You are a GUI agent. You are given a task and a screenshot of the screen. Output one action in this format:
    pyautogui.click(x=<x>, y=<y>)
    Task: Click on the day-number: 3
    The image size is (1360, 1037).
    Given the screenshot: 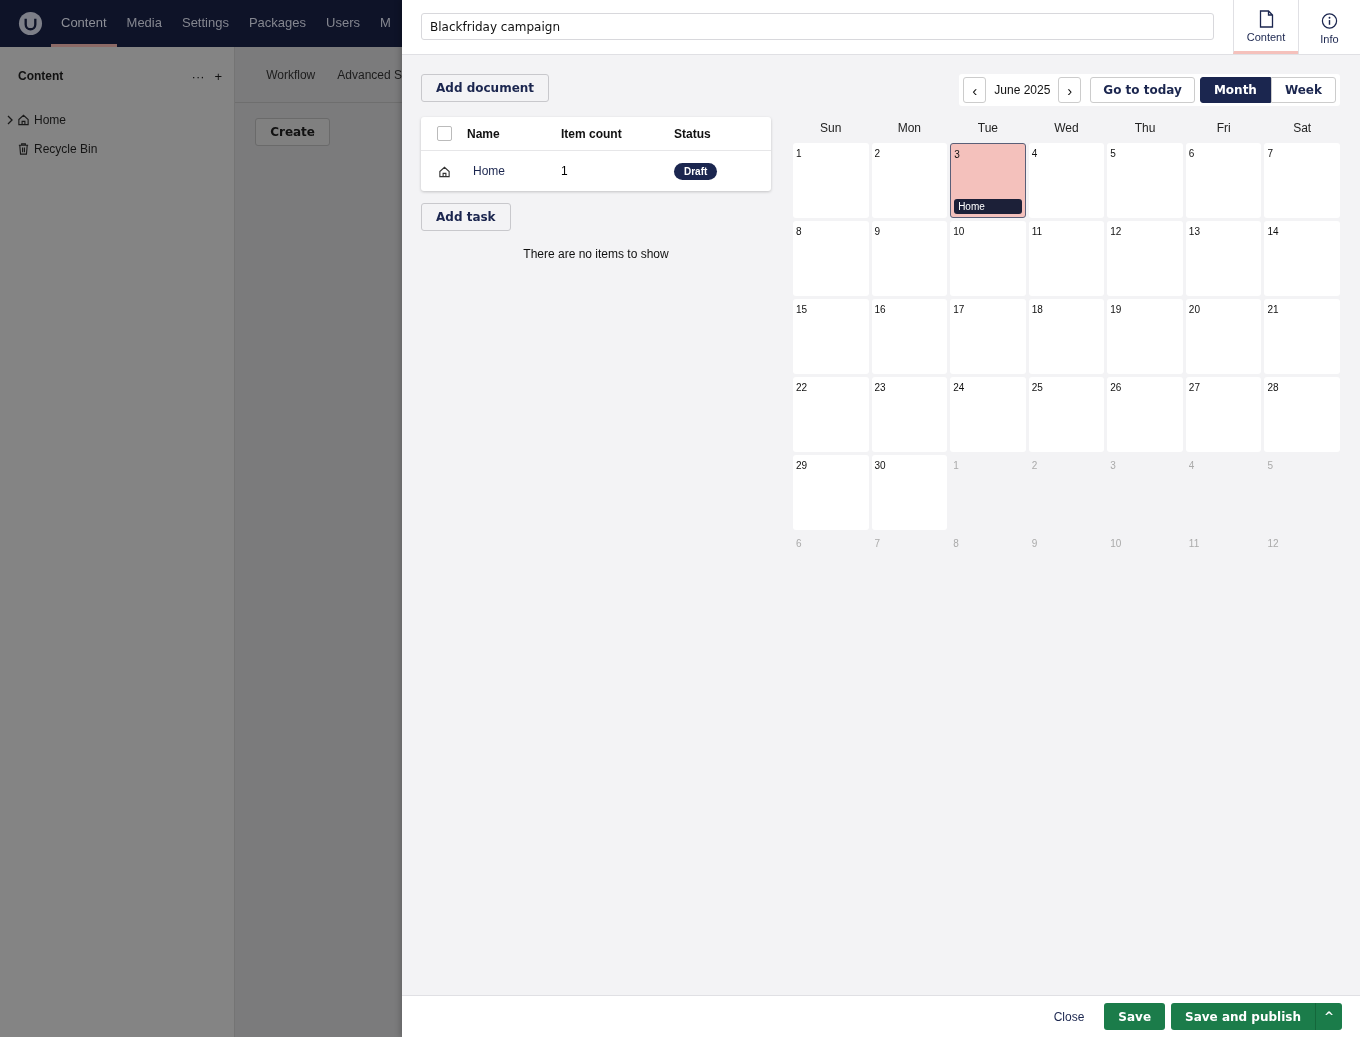 What is the action you would take?
    pyautogui.click(x=1113, y=465)
    